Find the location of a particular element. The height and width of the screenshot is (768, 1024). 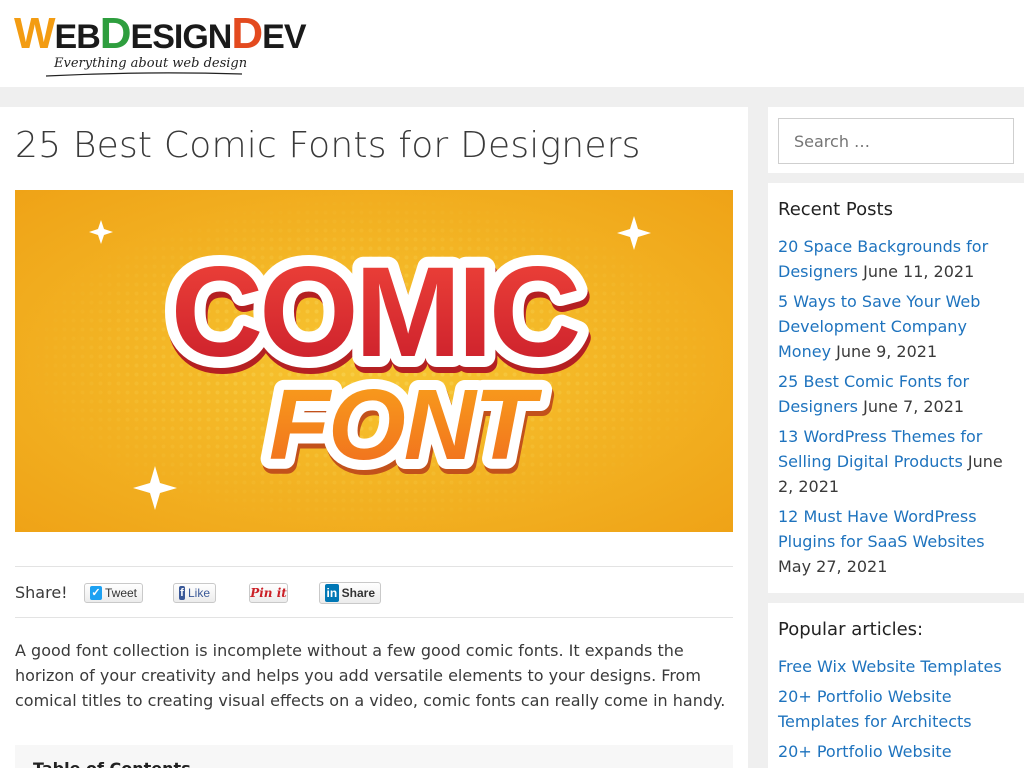

facebook-like-button: f Like is located at coordinates (194, 593).